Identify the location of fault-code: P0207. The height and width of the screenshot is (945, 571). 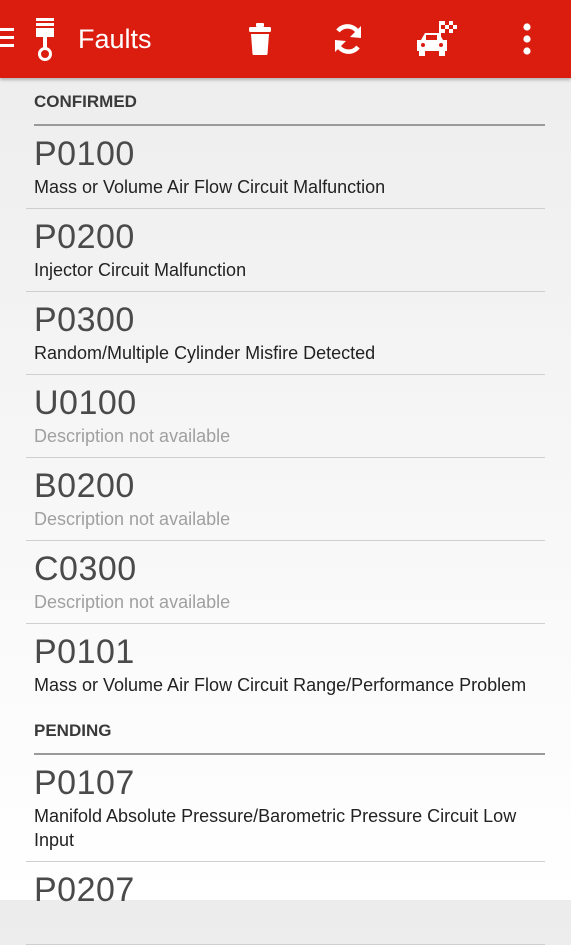
(84, 890).